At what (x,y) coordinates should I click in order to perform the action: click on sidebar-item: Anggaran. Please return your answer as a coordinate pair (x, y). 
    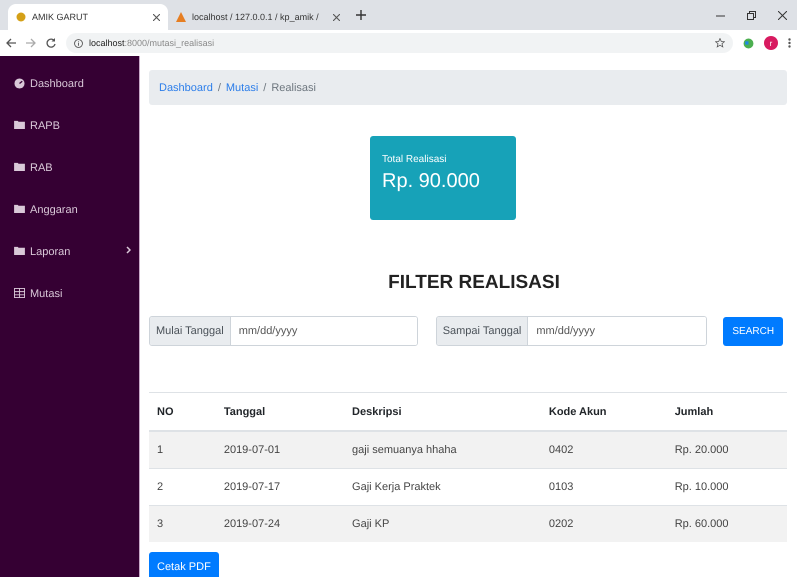
    Looking at the image, I should click on (69, 225).